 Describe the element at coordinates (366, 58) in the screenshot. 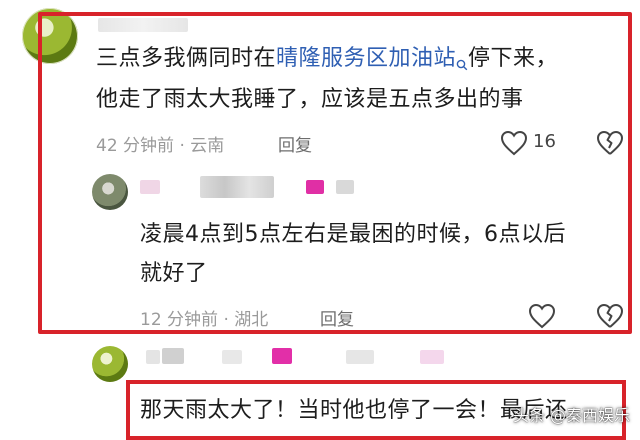

I see `location-link-label: 晴隆服务区加油站` at that location.